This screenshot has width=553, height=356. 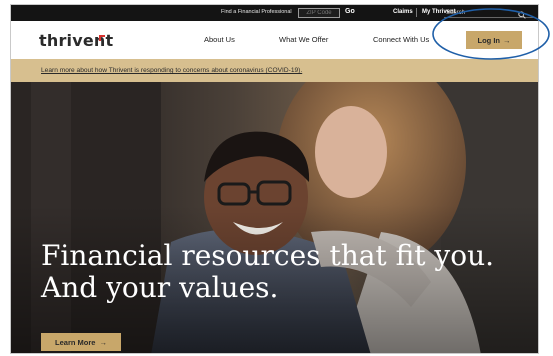 What do you see at coordinates (102, 38) in the screenshot?
I see `logo-mark-icon` at bounding box center [102, 38].